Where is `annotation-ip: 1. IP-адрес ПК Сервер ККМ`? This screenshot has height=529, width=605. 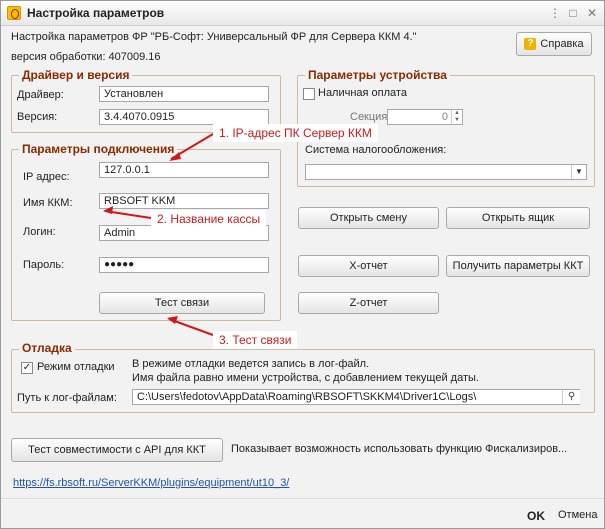 annotation-ip: 1. IP-адрес ПК Сервер ККМ is located at coordinates (295, 133).